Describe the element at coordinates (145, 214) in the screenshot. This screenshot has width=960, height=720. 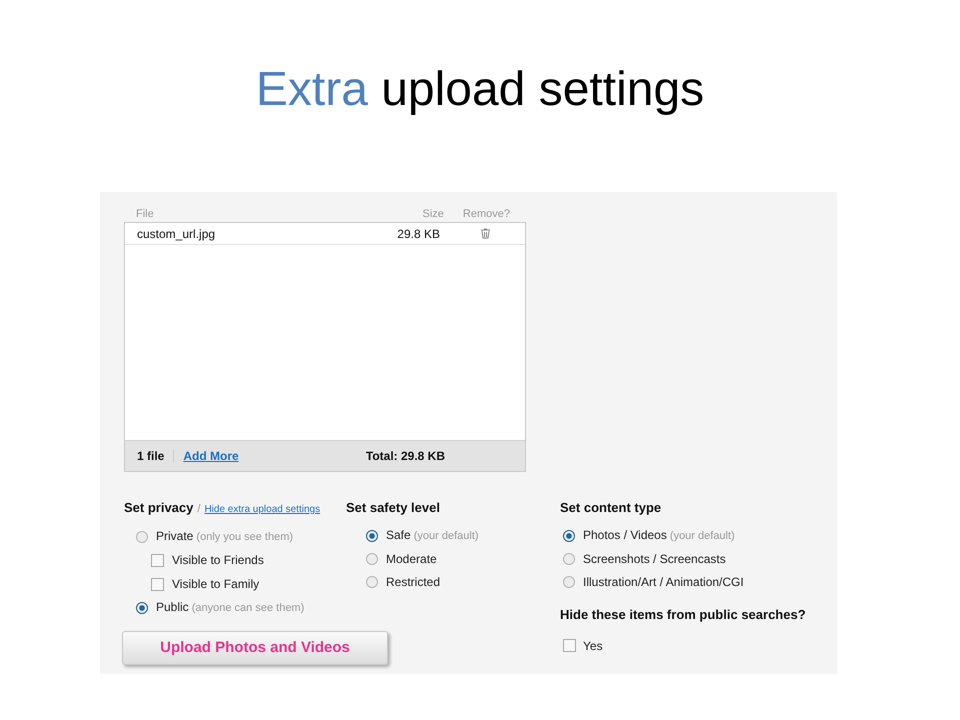
I see `column-header: File` at that location.